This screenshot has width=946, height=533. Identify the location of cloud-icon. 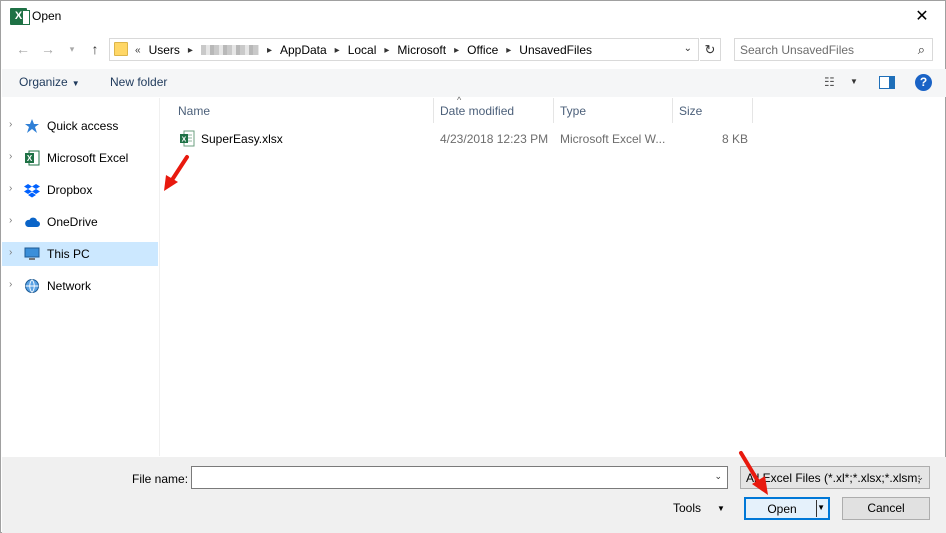
(32, 222).